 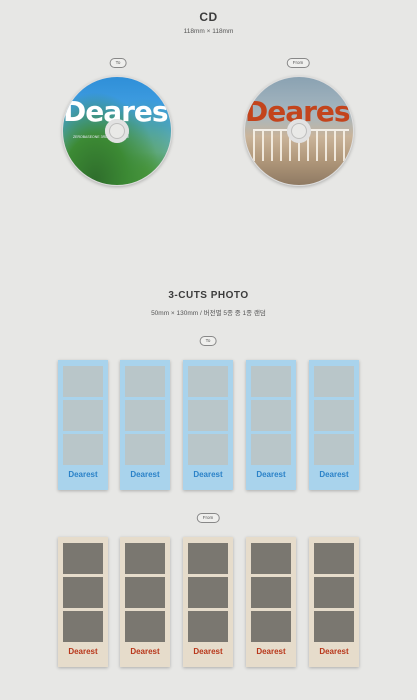 What do you see at coordinates (208, 313) in the screenshot?
I see `photo-size-label: 50mm × 130mm / 버전별 5종 중 1종 랜덤` at bounding box center [208, 313].